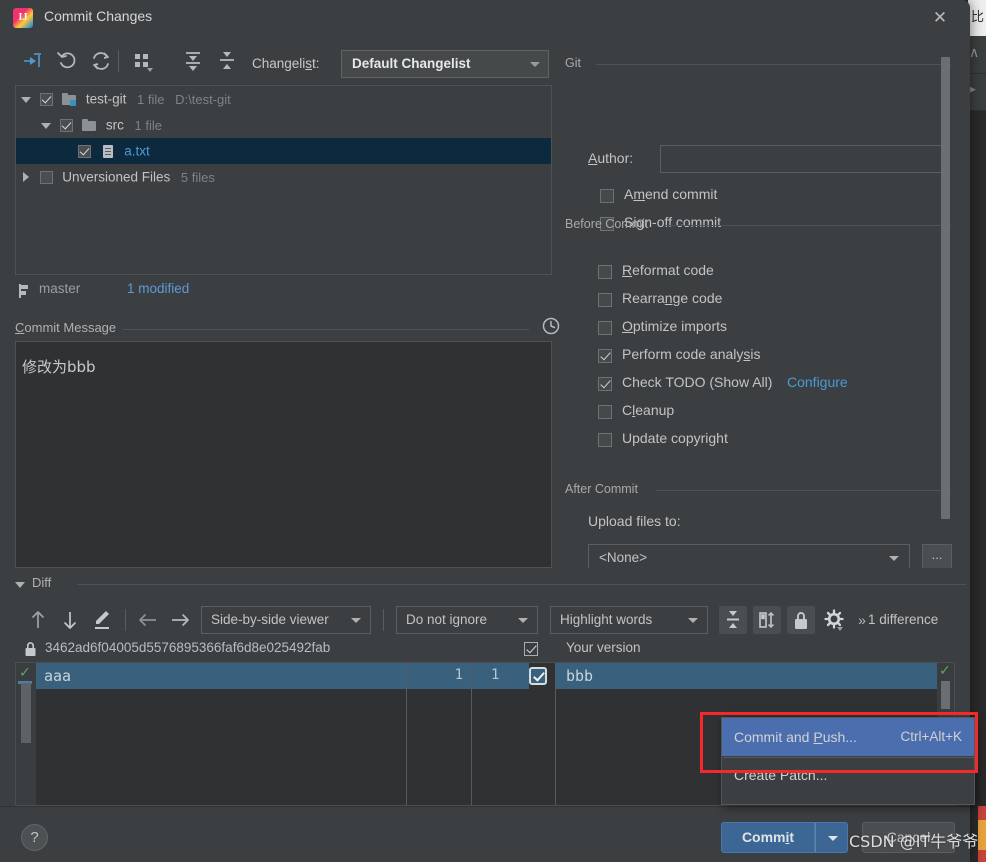 Image resolution: width=986 pixels, height=862 pixels. What do you see at coordinates (283, 151) in the screenshot?
I see `tree-row: a.txt` at bounding box center [283, 151].